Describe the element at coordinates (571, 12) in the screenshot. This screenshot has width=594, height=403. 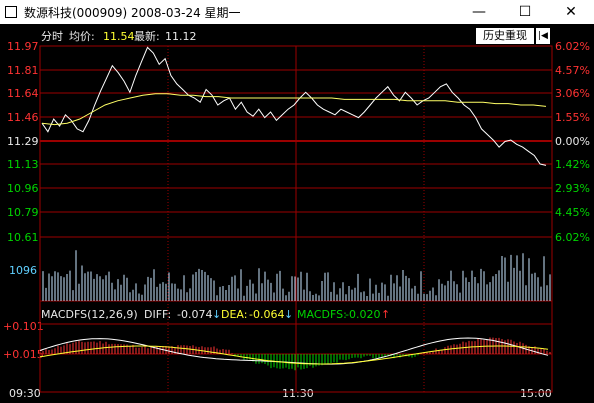
I see `close-button: ✕` at that location.